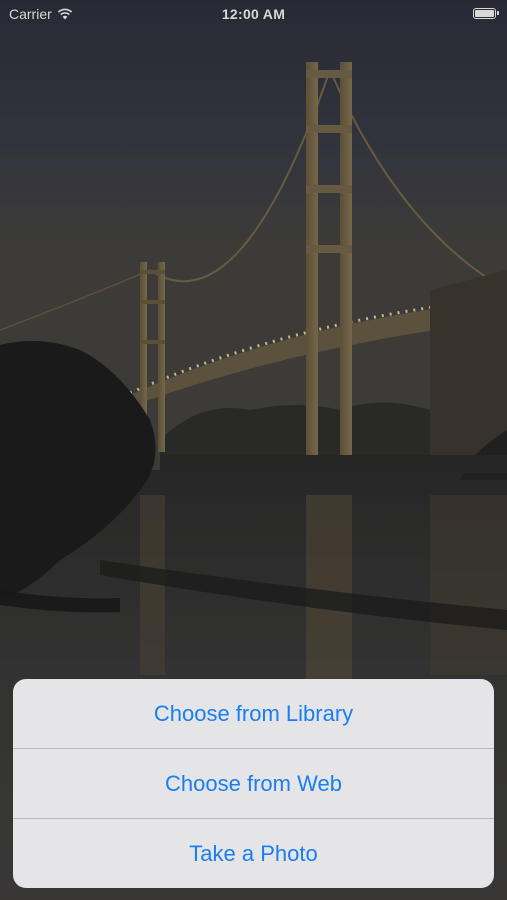 The height and width of the screenshot is (900, 507). I want to click on take-a-photo-button: Take a Photo, so click(253, 853).